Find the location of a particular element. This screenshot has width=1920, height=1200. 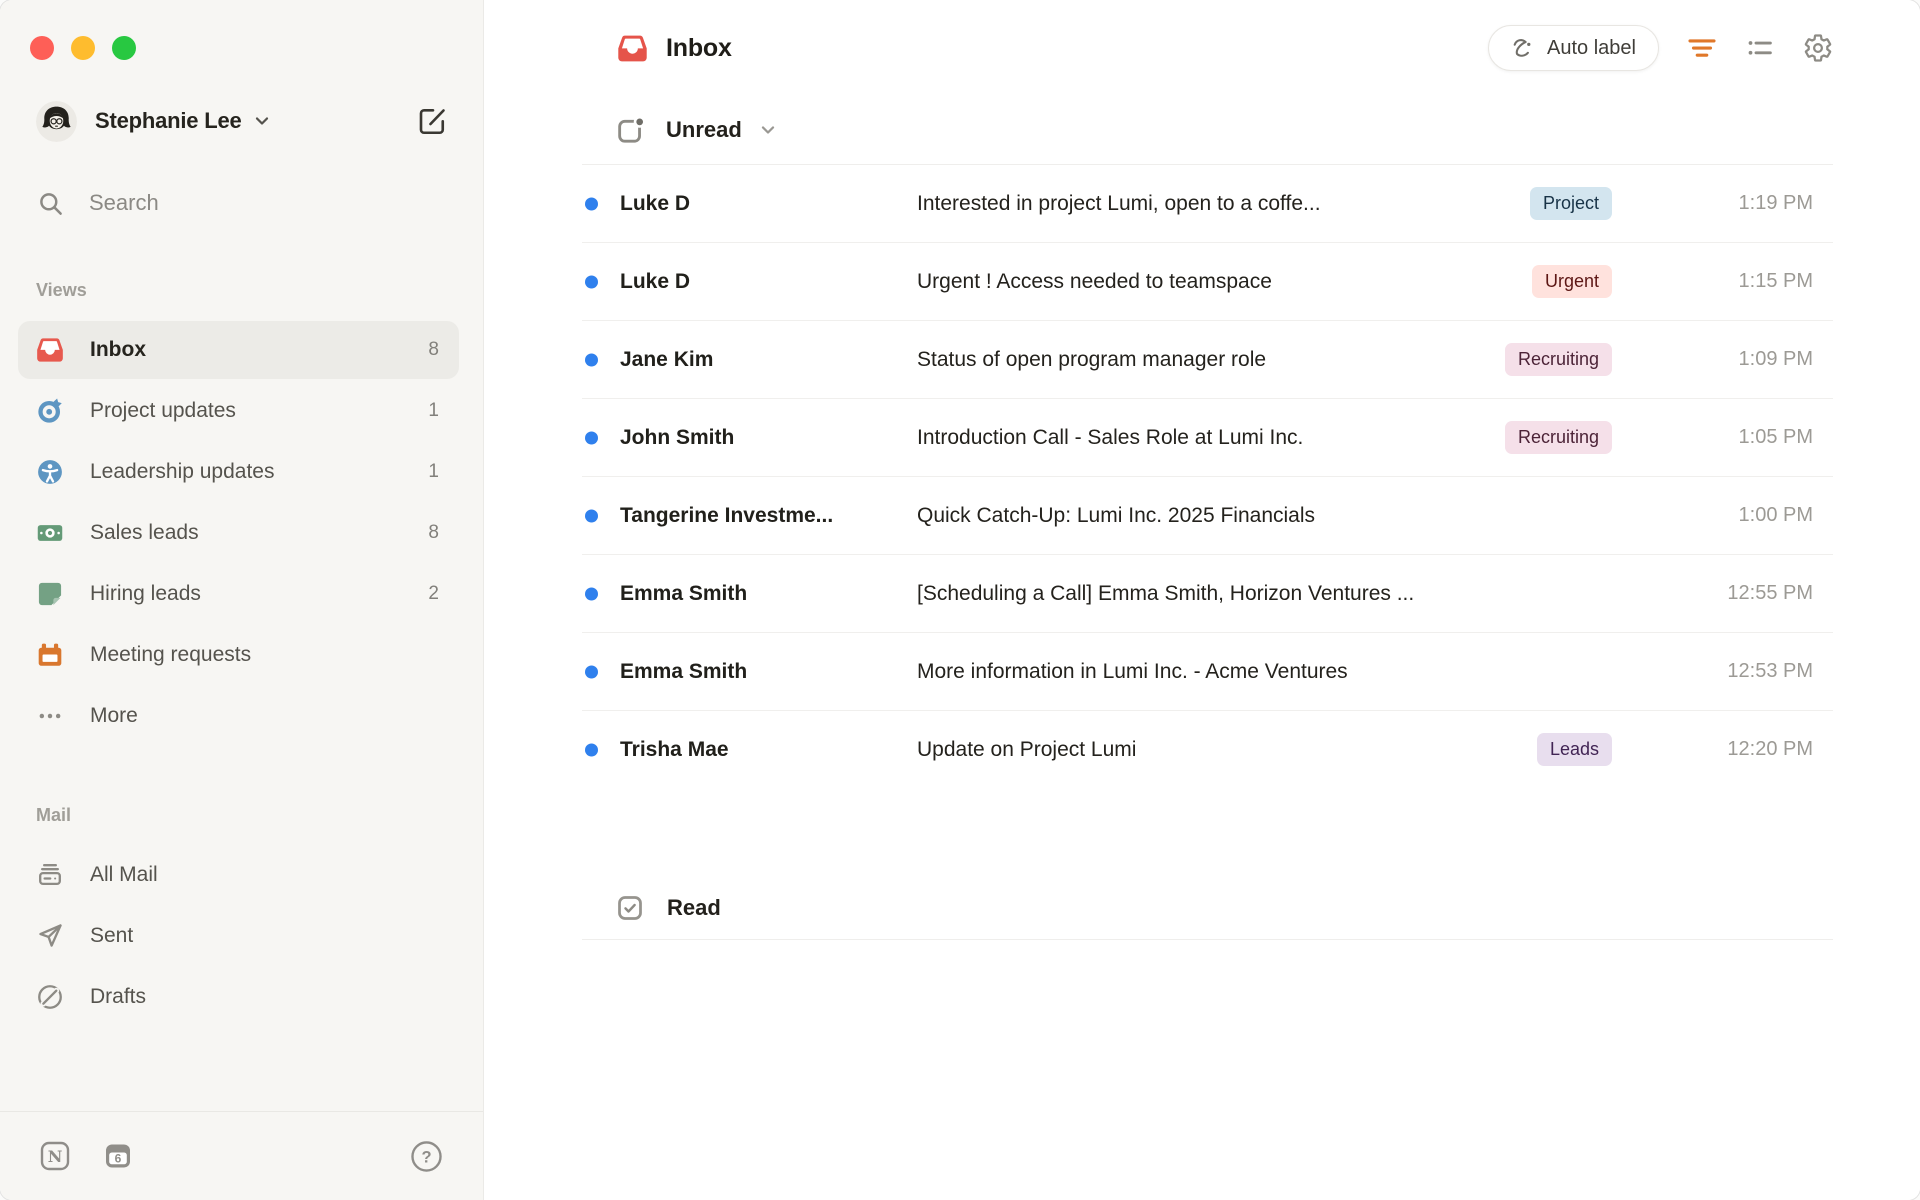

auto-label-button: Auto label is located at coordinates (1573, 48).